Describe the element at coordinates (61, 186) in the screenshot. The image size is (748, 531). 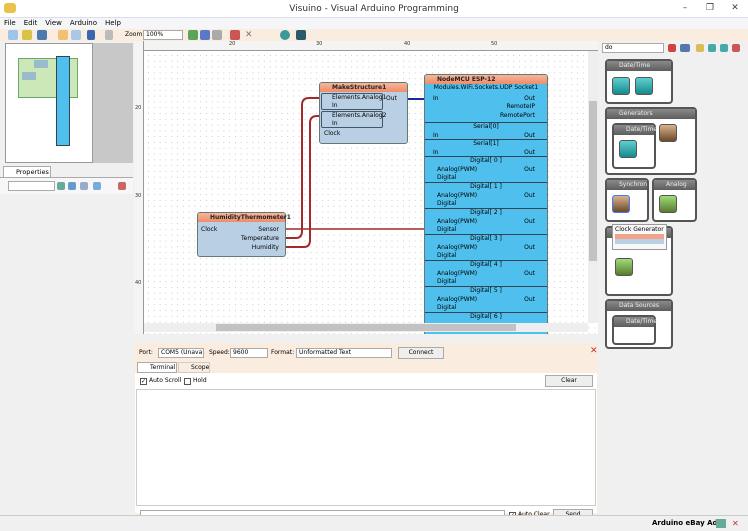
I see `search-icon` at that location.